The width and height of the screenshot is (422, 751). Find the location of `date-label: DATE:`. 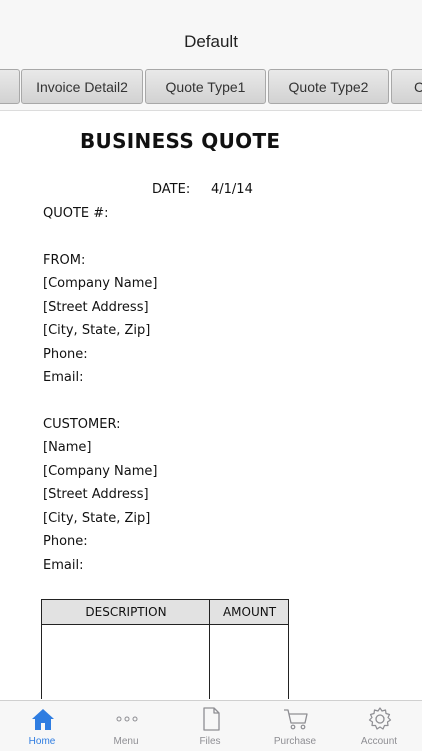

date-label: DATE: is located at coordinates (171, 189).